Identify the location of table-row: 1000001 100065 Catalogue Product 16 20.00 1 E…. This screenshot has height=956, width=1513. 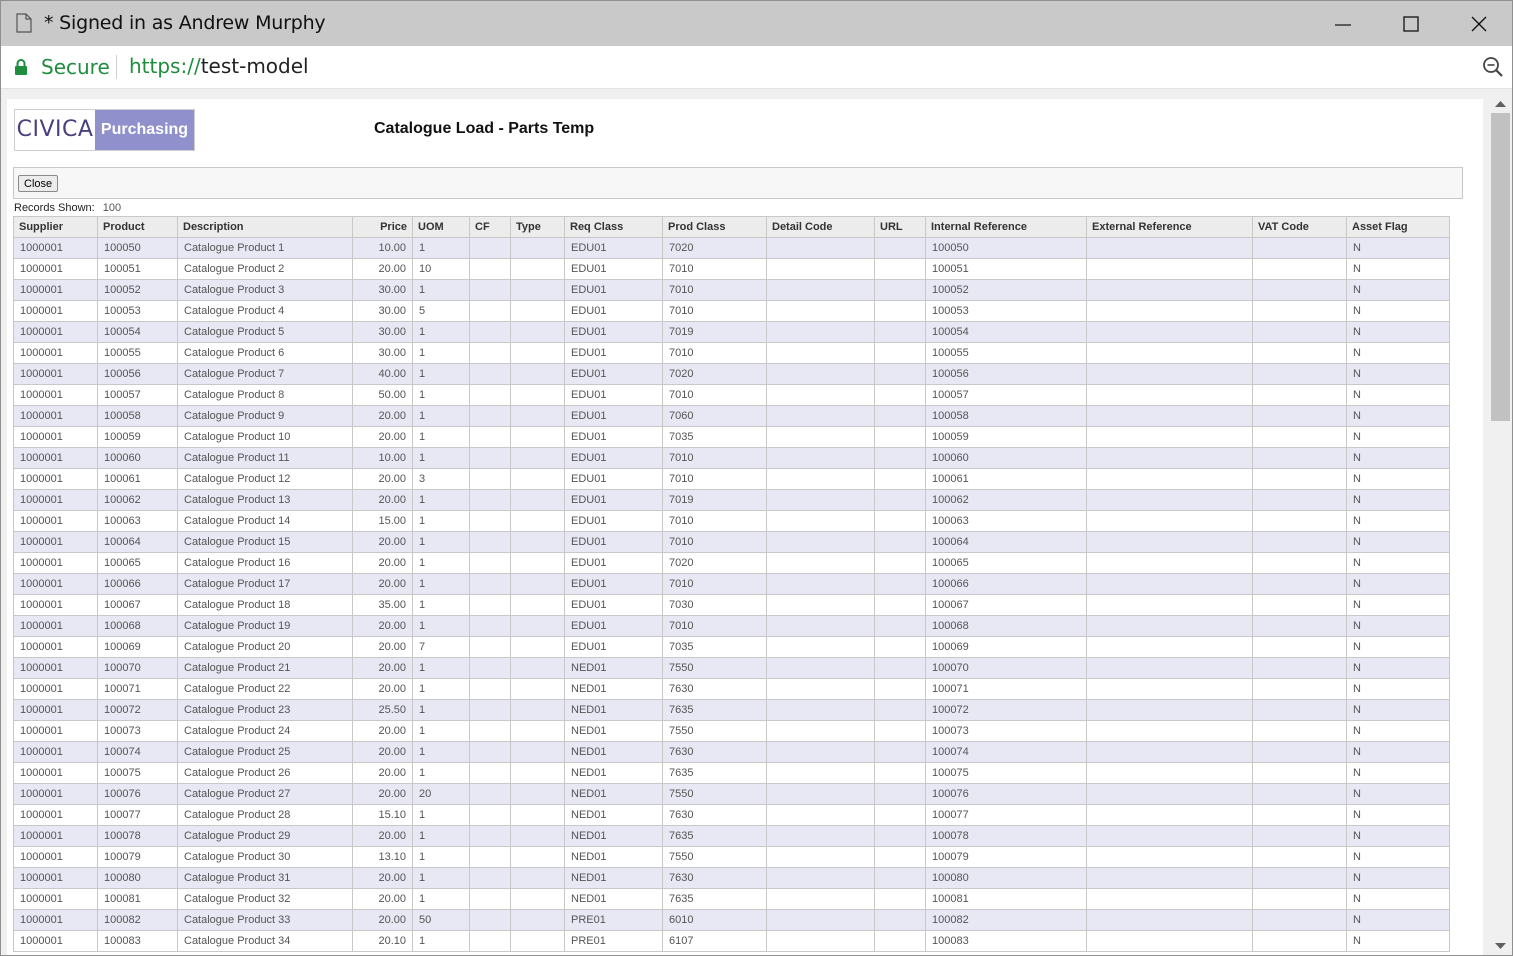
(731, 563).